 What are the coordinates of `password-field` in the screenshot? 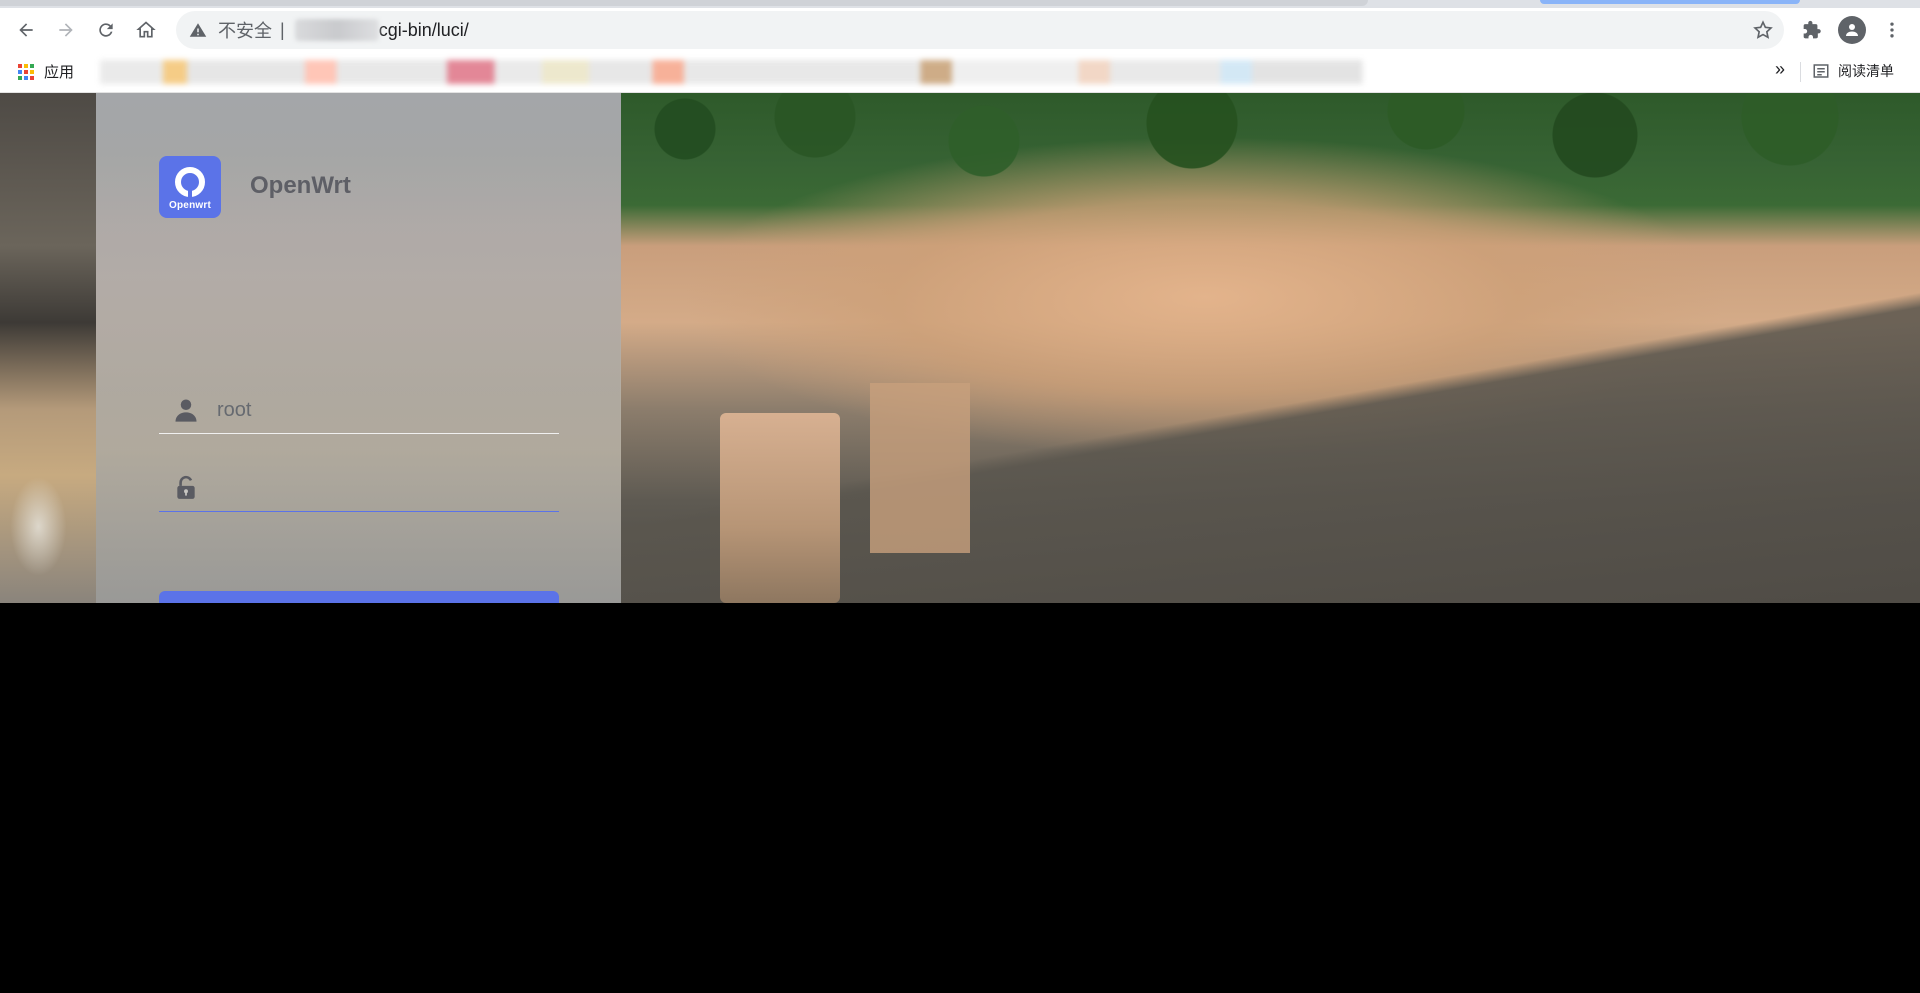 It's located at (359, 488).